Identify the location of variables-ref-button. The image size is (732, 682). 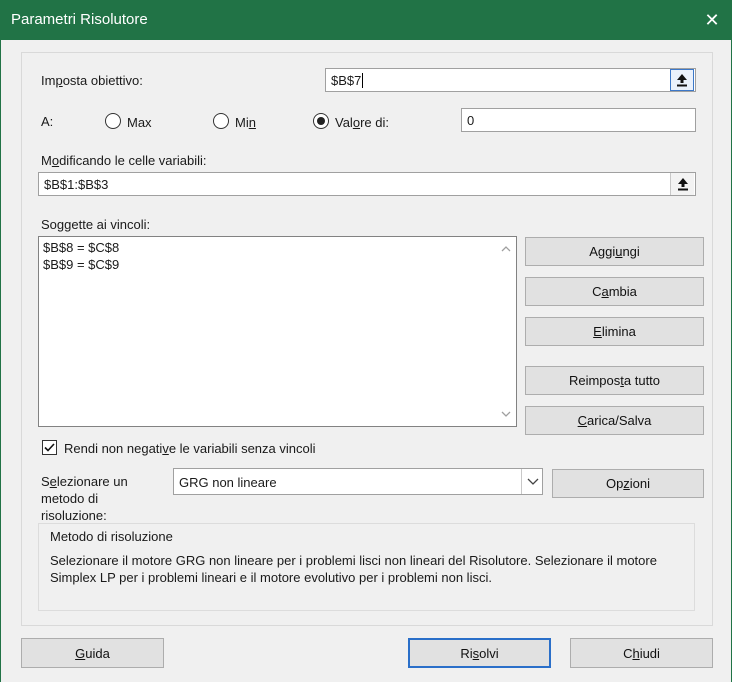
(682, 184).